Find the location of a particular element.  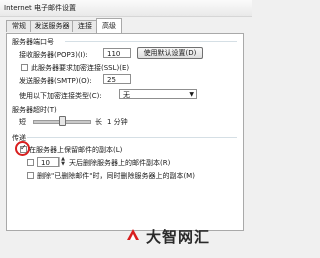

ssl-checkbox is located at coordinates (24, 67).